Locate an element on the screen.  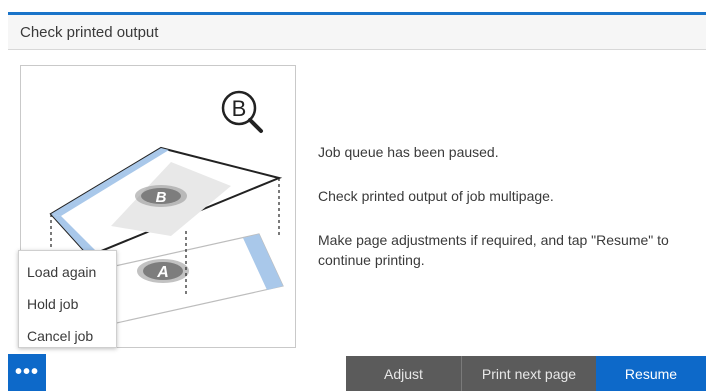
resume-button: Resume is located at coordinates (651, 373).